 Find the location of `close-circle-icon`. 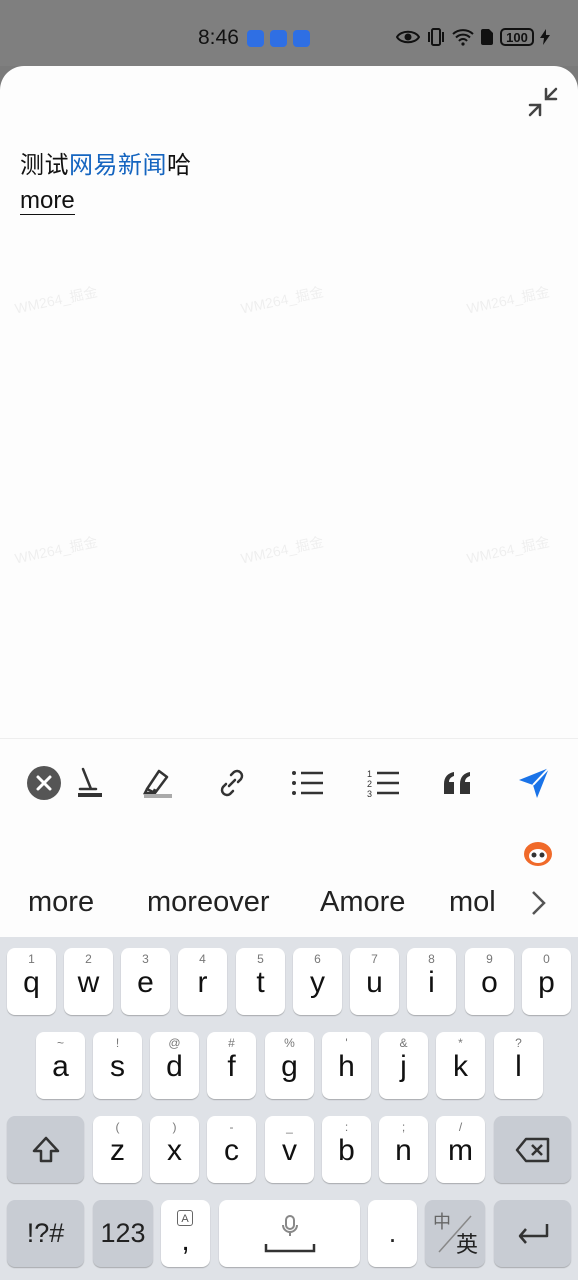

close-circle-icon is located at coordinates (44, 783).